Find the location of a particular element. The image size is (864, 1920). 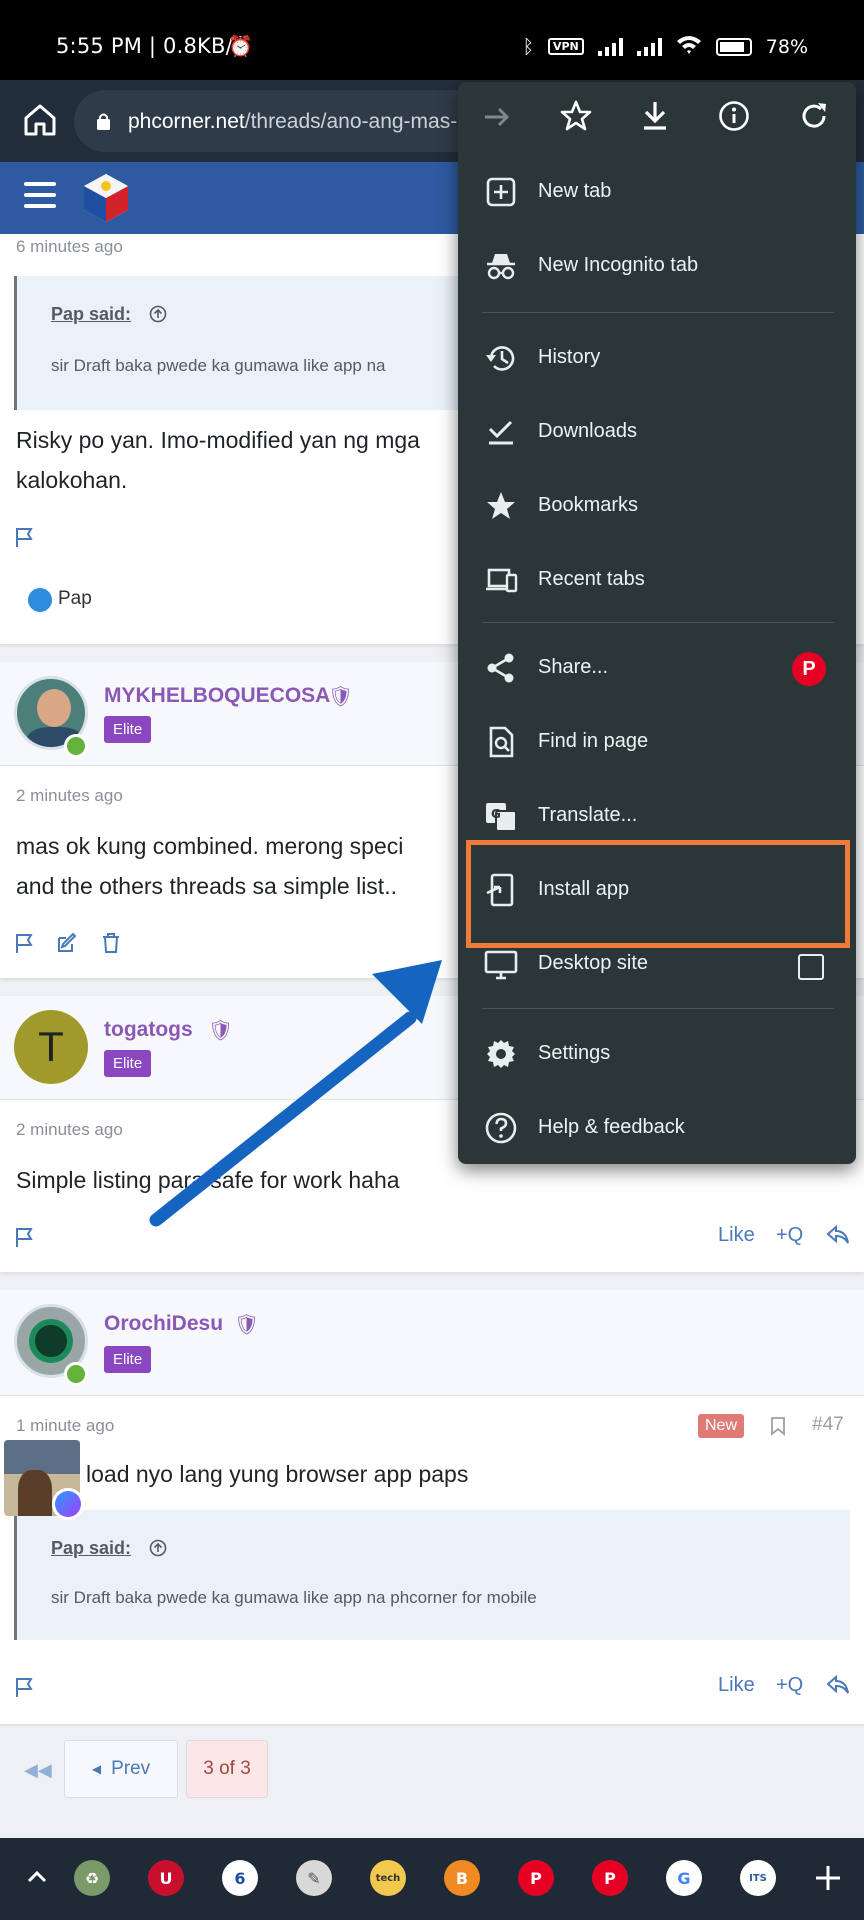

svg-text: G is located at coordinates (496, 814).